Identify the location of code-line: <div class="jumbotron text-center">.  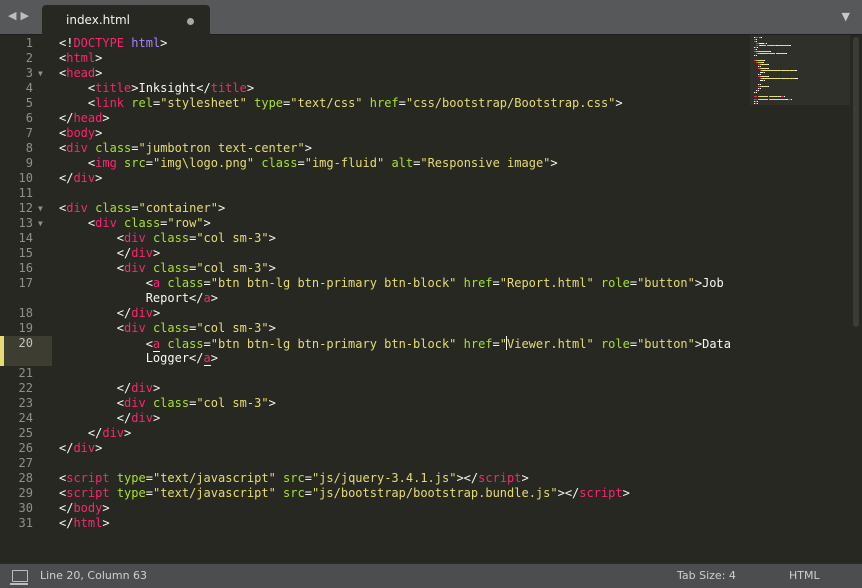
(185, 148).